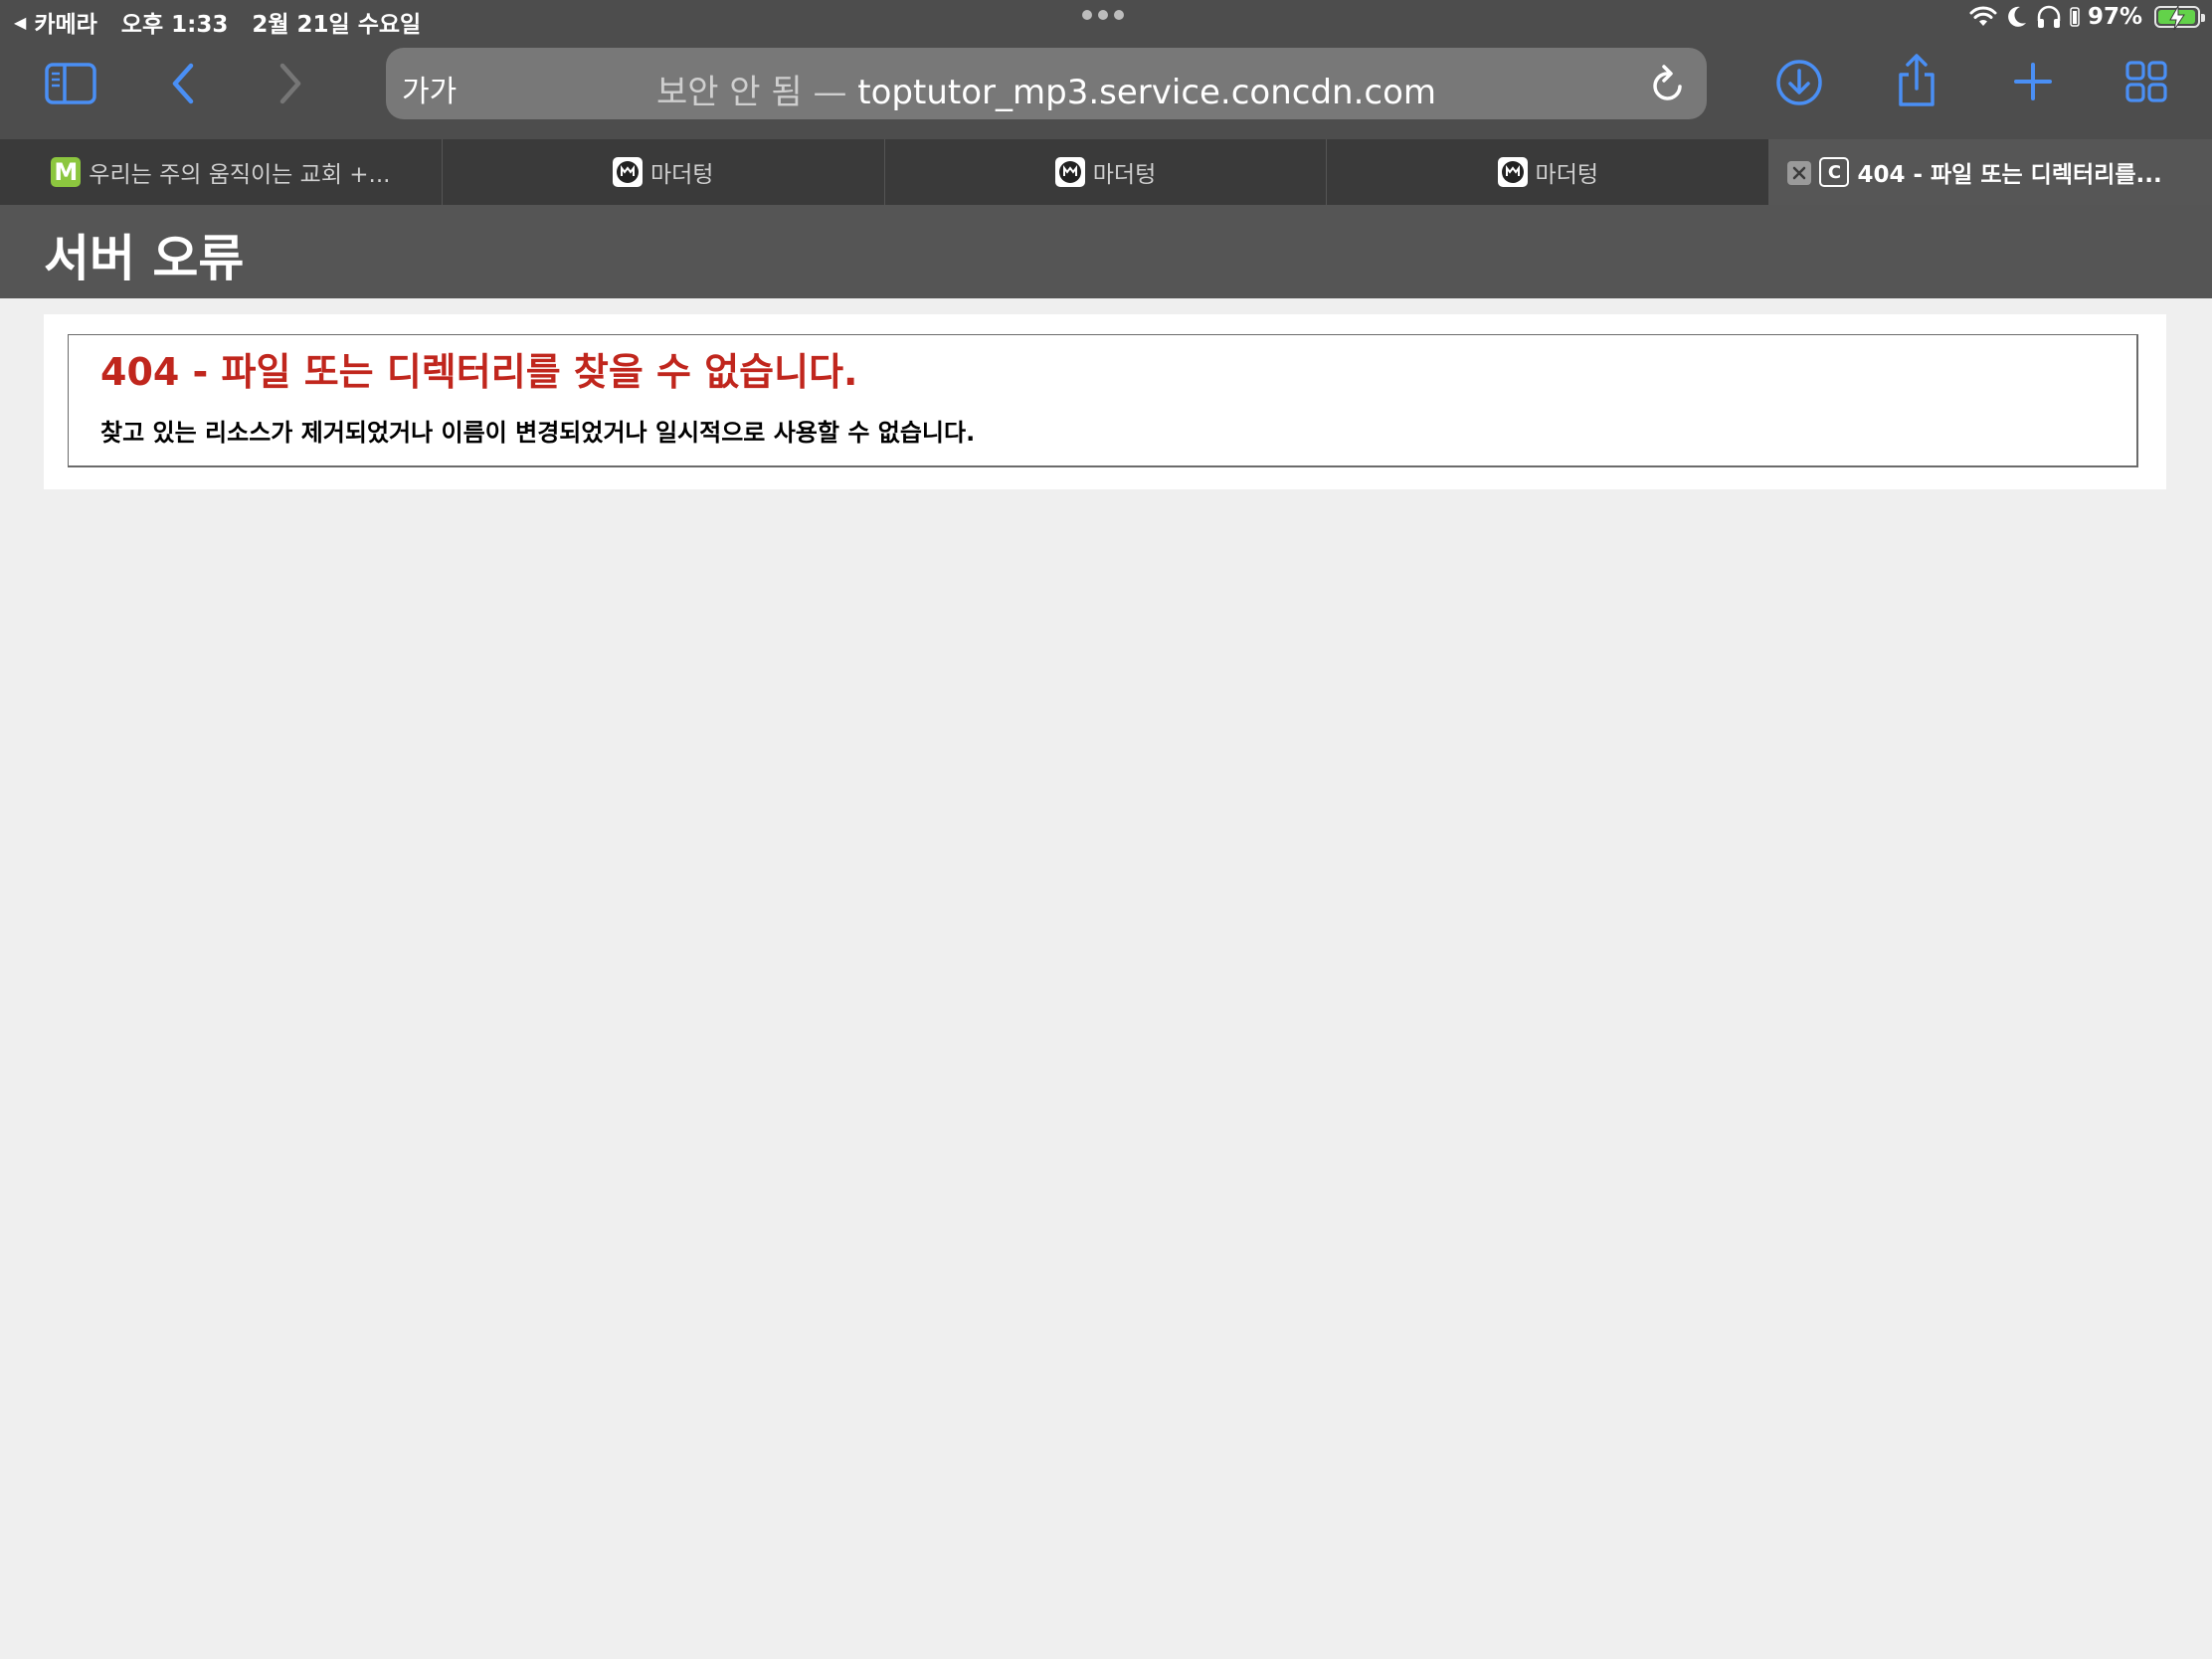  I want to click on tab-favicon-m: M, so click(66, 172).